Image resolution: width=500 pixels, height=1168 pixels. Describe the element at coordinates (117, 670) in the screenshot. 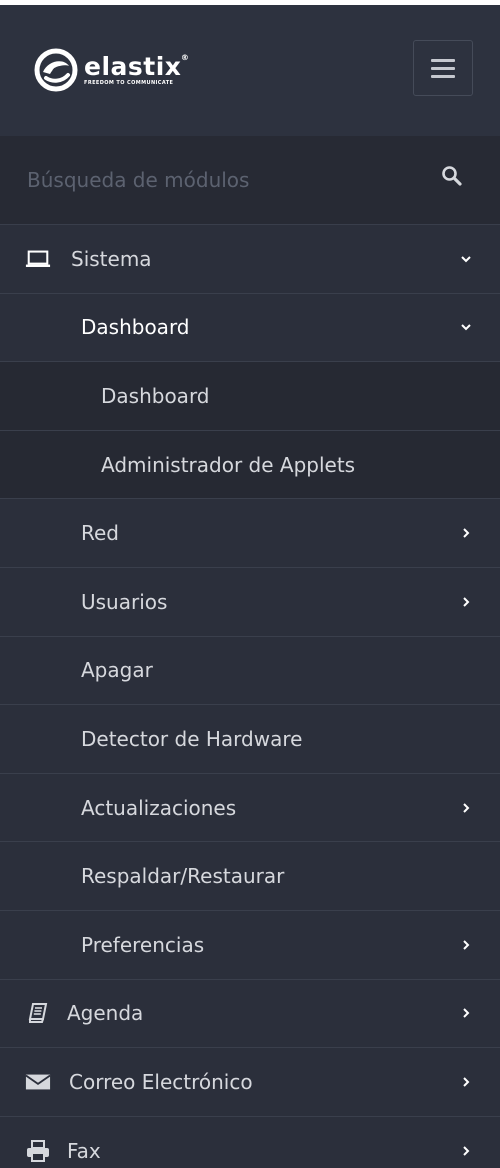

I see `nav-label-apagar: Apagar` at that location.